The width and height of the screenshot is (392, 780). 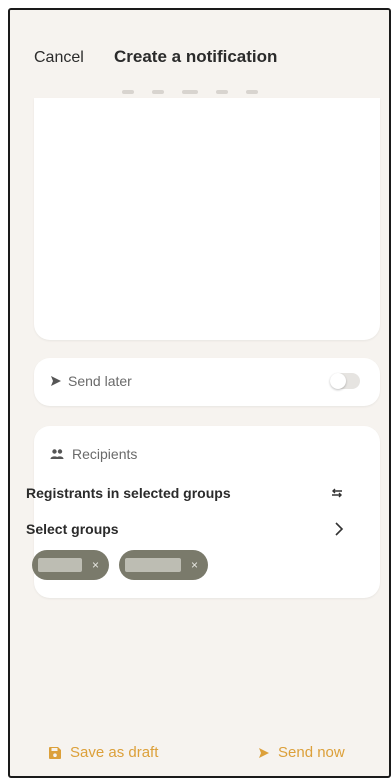 I want to click on footer-actions: Save as draft Send now, so click(x=199, y=748).